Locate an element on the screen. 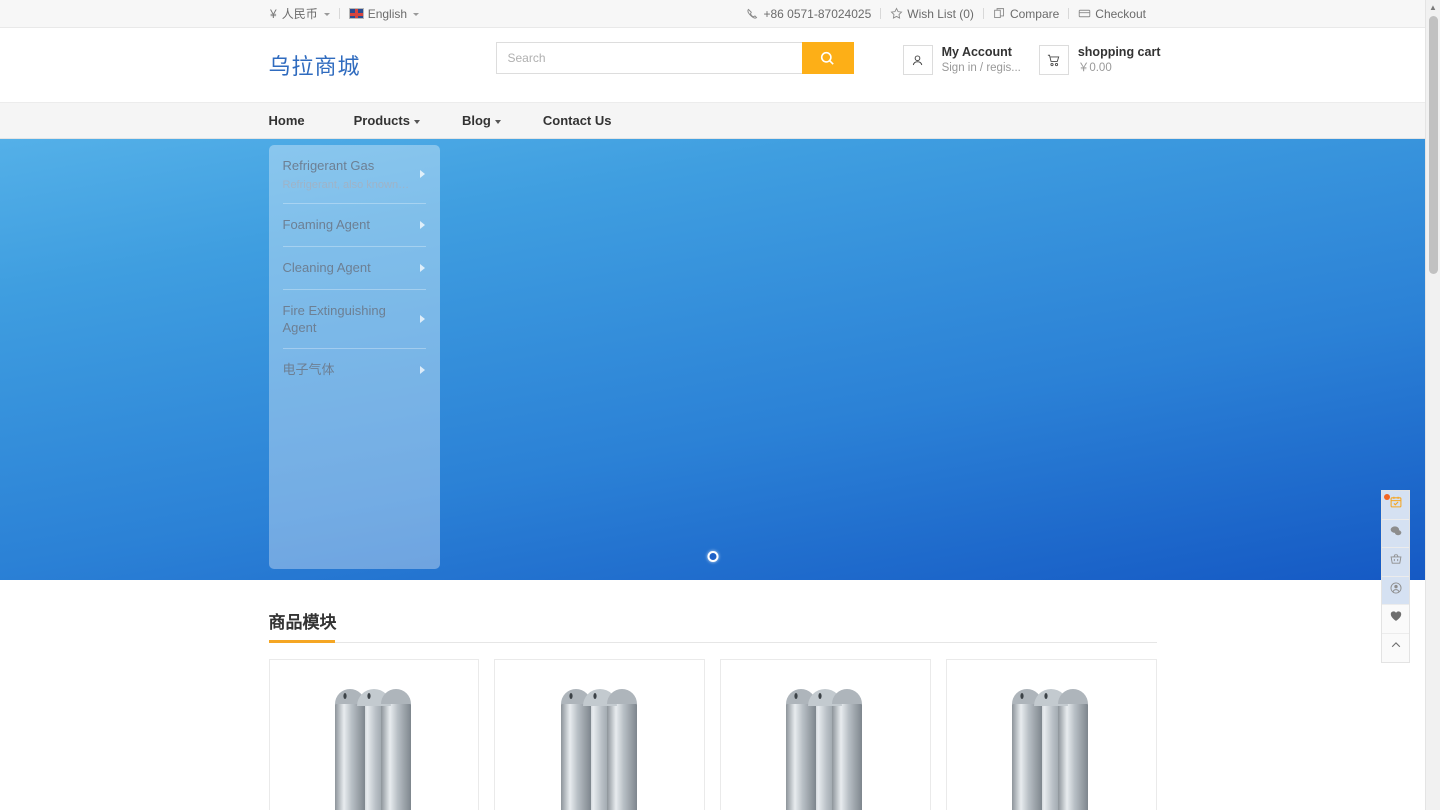  scrollbar-thumb is located at coordinates (1433, 145).